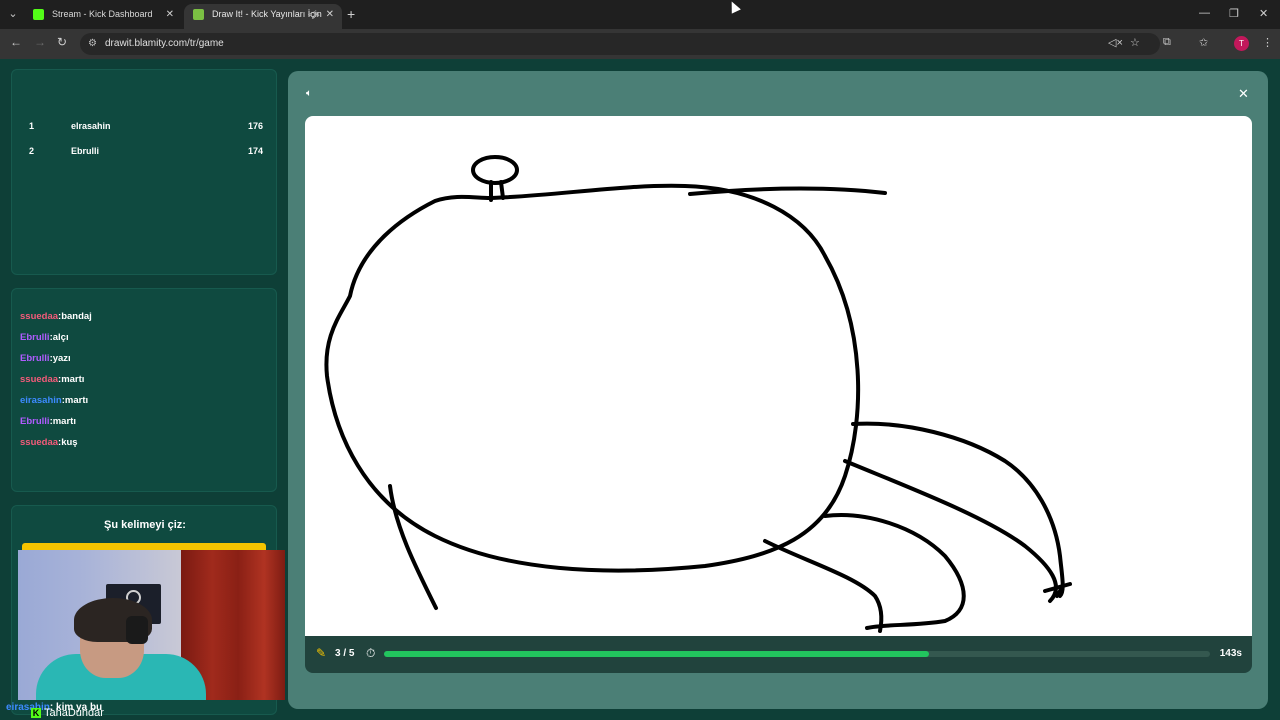 The height and width of the screenshot is (720, 1280). Describe the element at coordinates (38, 14) in the screenshot. I see `kick-favicon-icon` at that location.